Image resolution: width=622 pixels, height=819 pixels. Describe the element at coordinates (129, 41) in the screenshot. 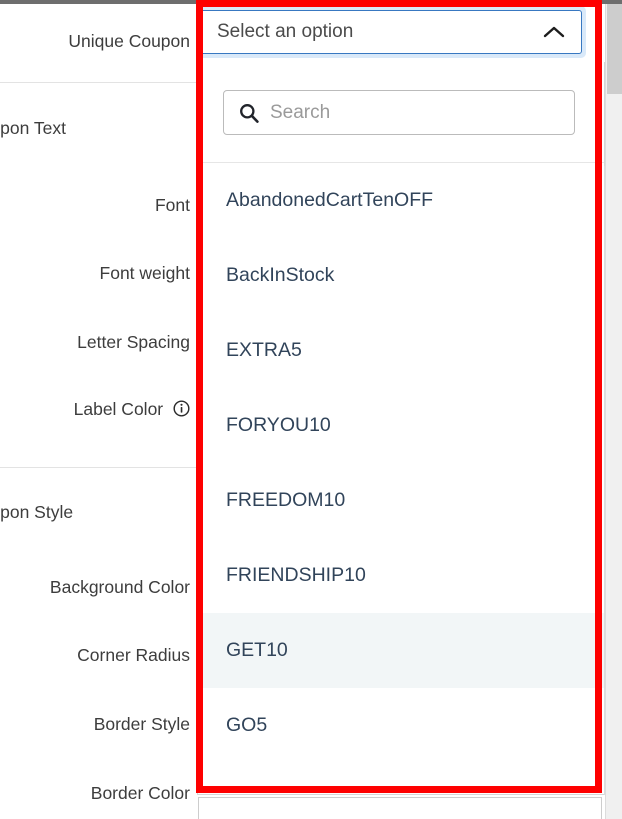

I see `label-text: Unique Coupon` at that location.